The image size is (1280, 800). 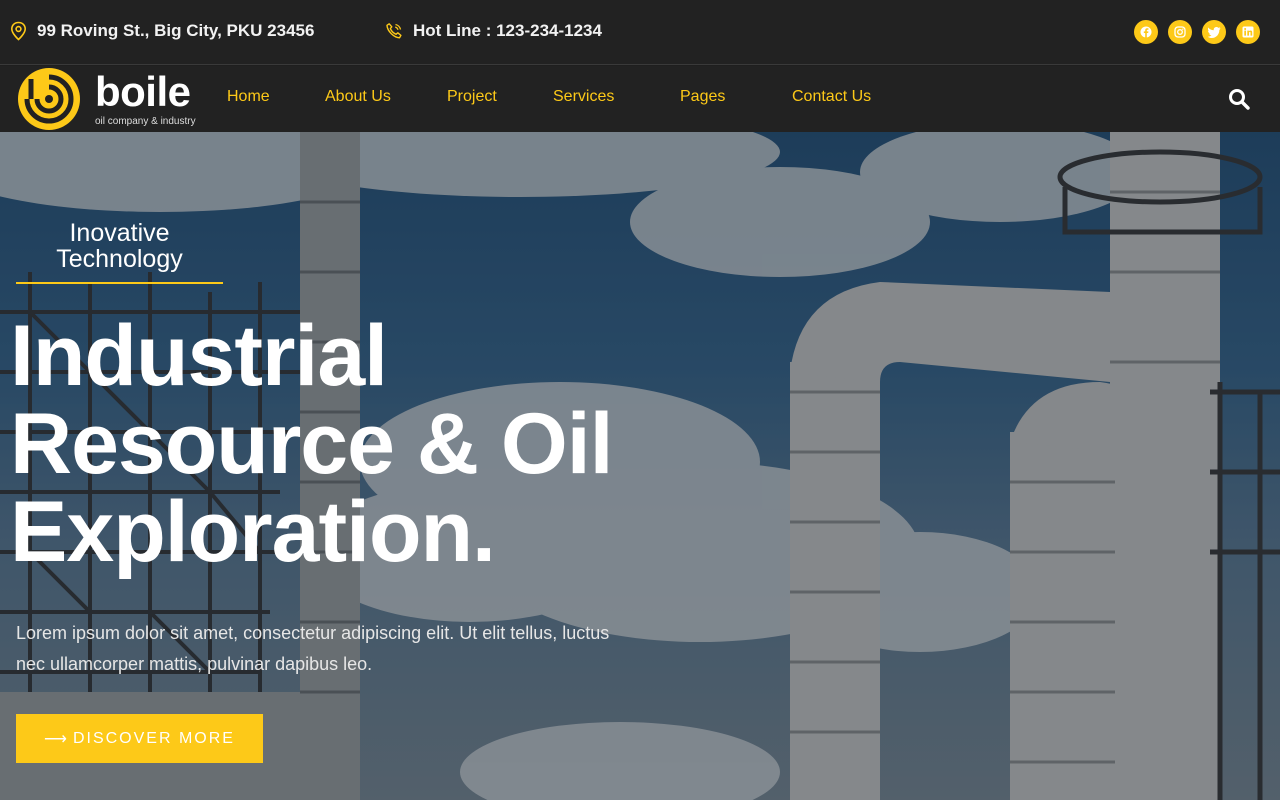 I want to click on brand-name: boile, so click(x=143, y=91).